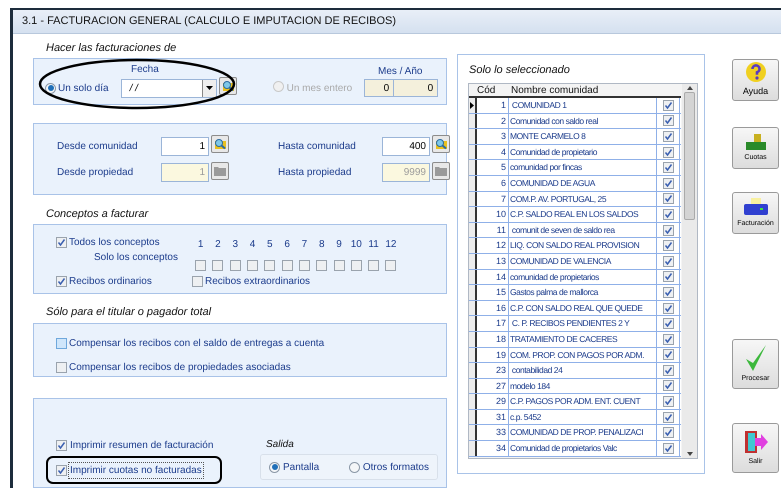  What do you see at coordinates (575, 449) in the screenshot?
I see `table-row: 34 Comunidad de propietarios Valc` at bounding box center [575, 449].